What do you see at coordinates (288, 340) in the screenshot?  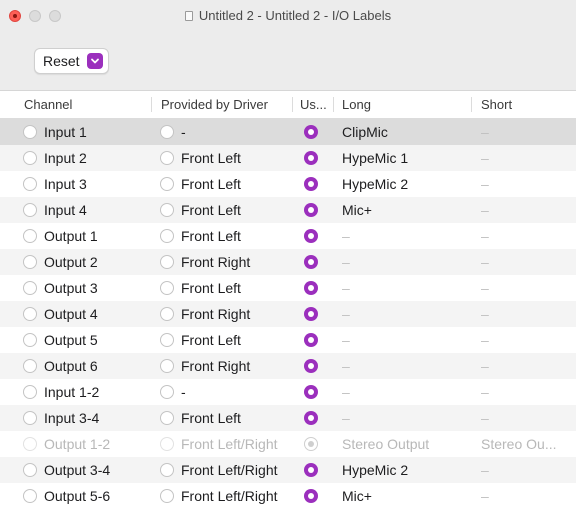 I see `table-row: Output 5 Front Left – –` at bounding box center [288, 340].